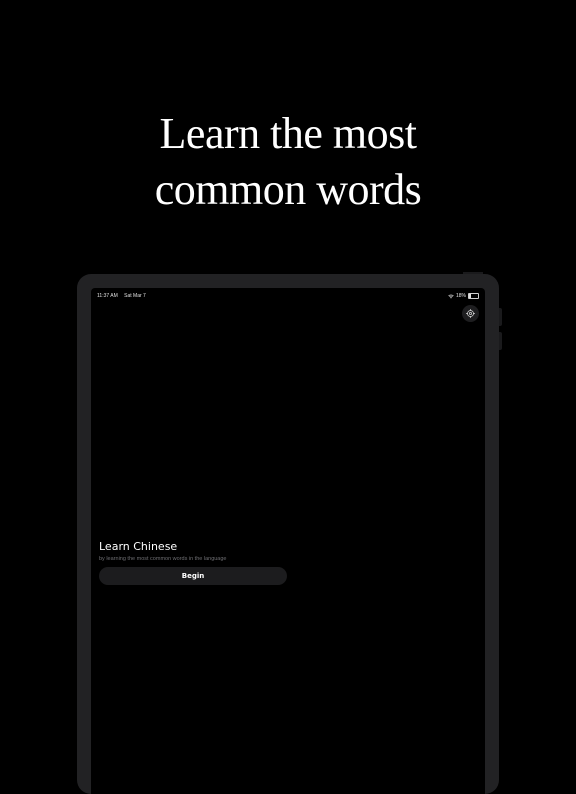 The width and height of the screenshot is (576, 794). What do you see at coordinates (138, 546) in the screenshot?
I see `page-title: Learn Chinese` at bounding box center [138, 546].